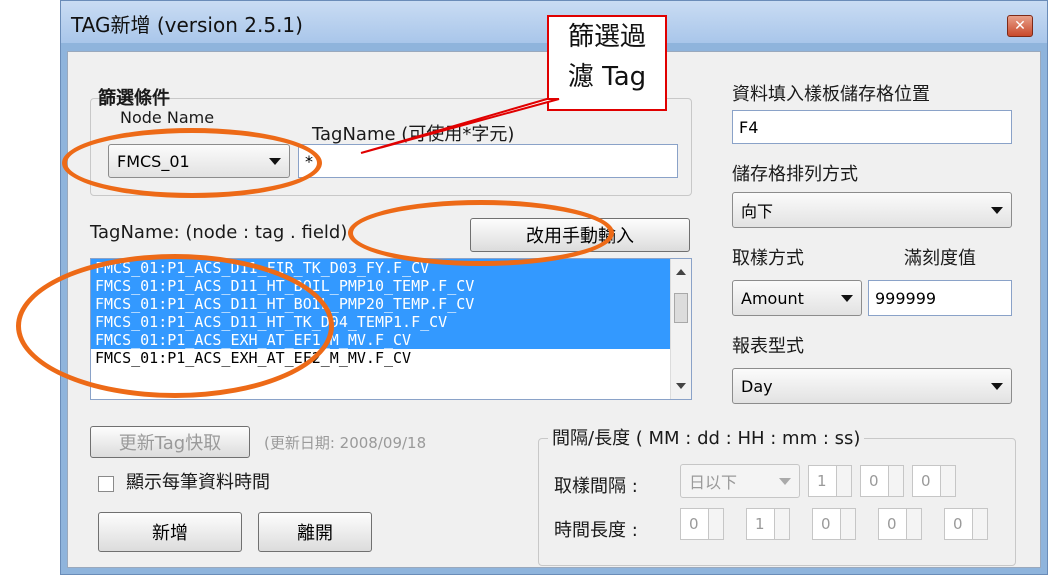  I want to click on cell-position-input: F4, so click(872, 127).